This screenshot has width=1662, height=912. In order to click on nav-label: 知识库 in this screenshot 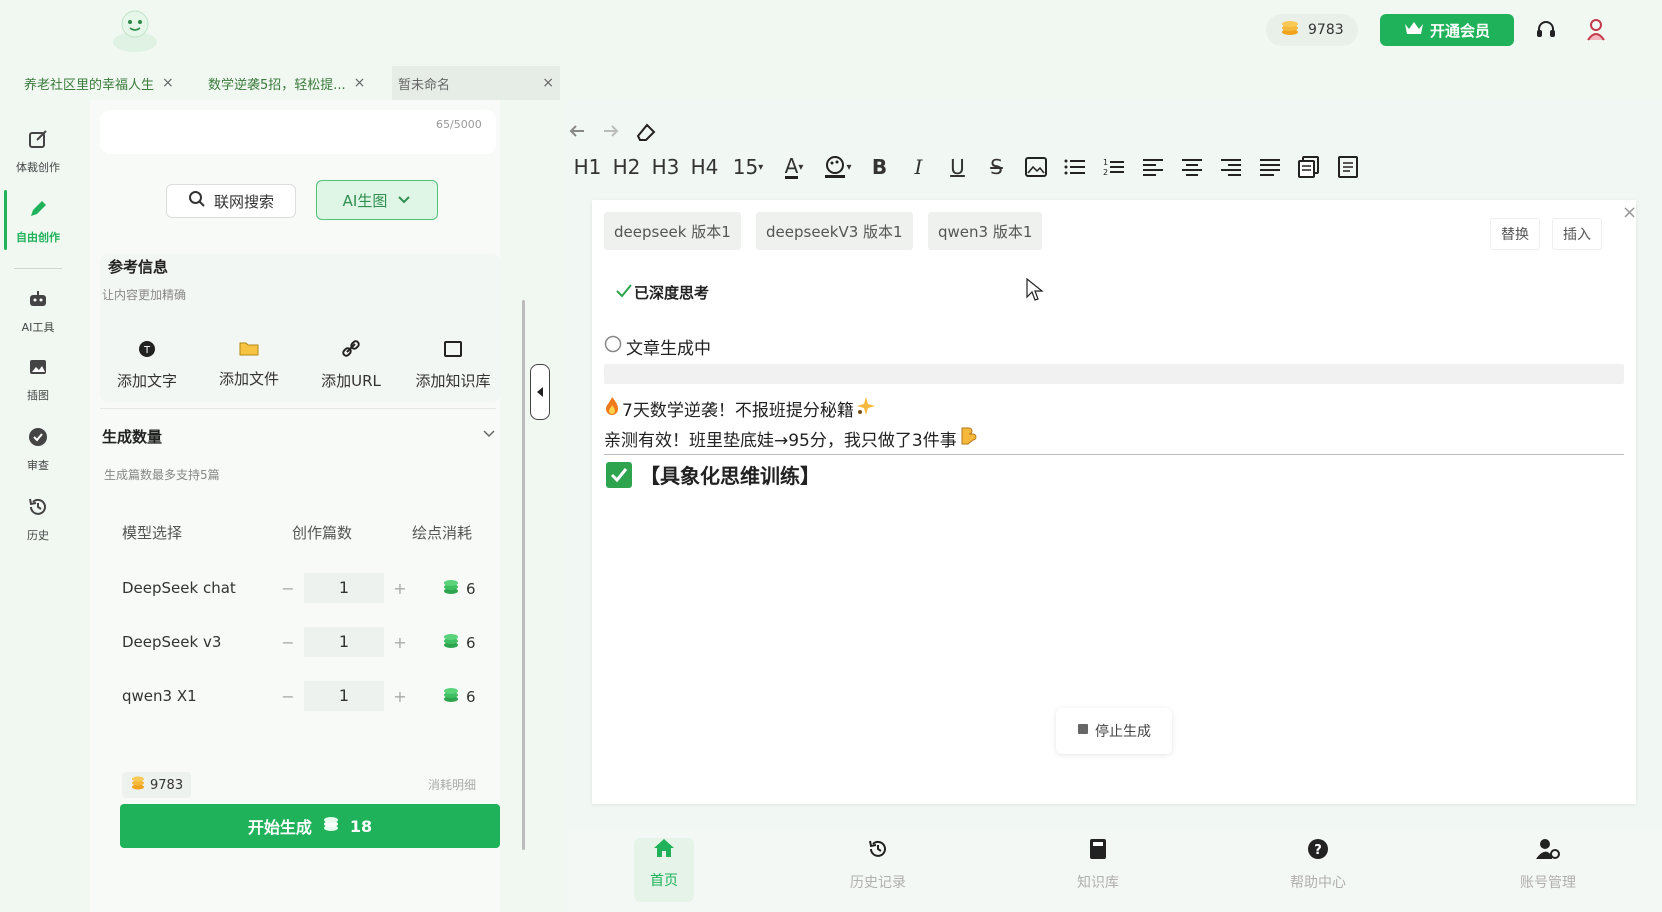, I will do `click(1098, 883)`.